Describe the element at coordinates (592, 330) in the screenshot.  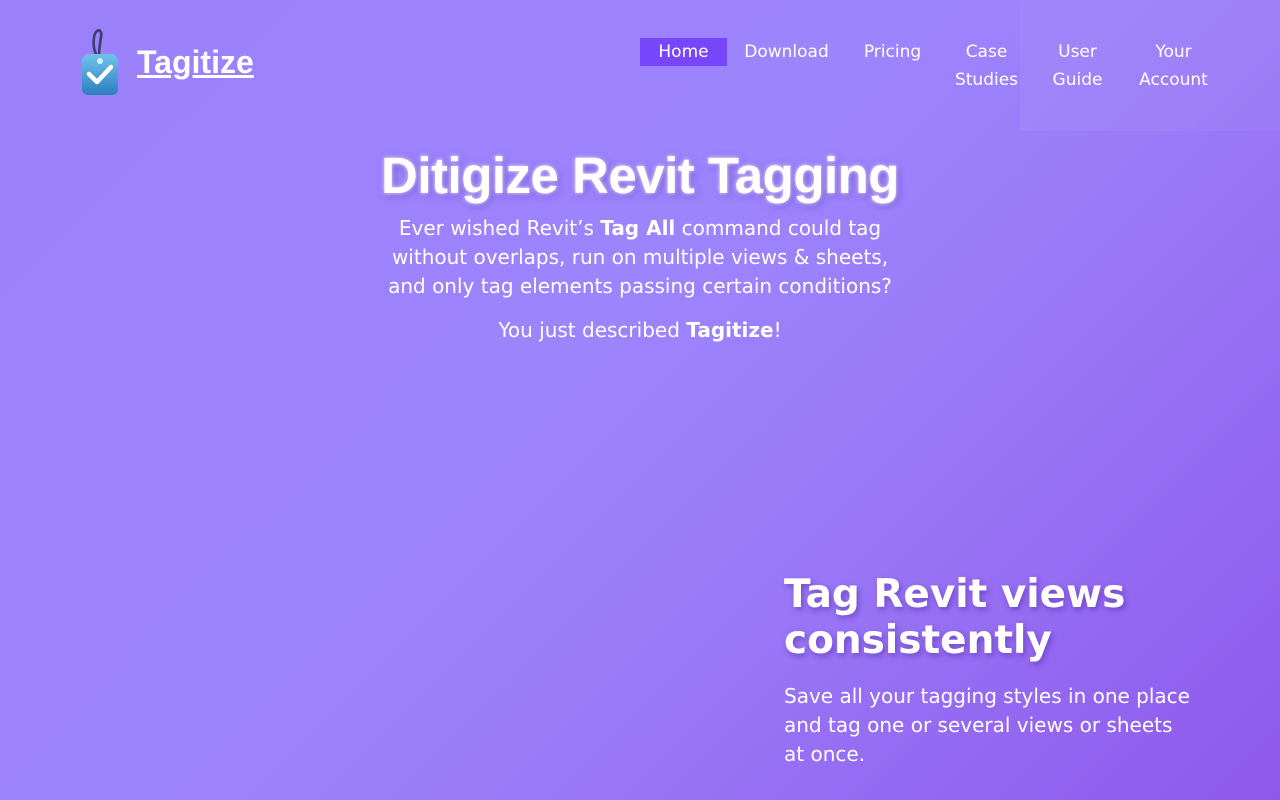
I see `hero-tagline-pre: You just described` at that location.